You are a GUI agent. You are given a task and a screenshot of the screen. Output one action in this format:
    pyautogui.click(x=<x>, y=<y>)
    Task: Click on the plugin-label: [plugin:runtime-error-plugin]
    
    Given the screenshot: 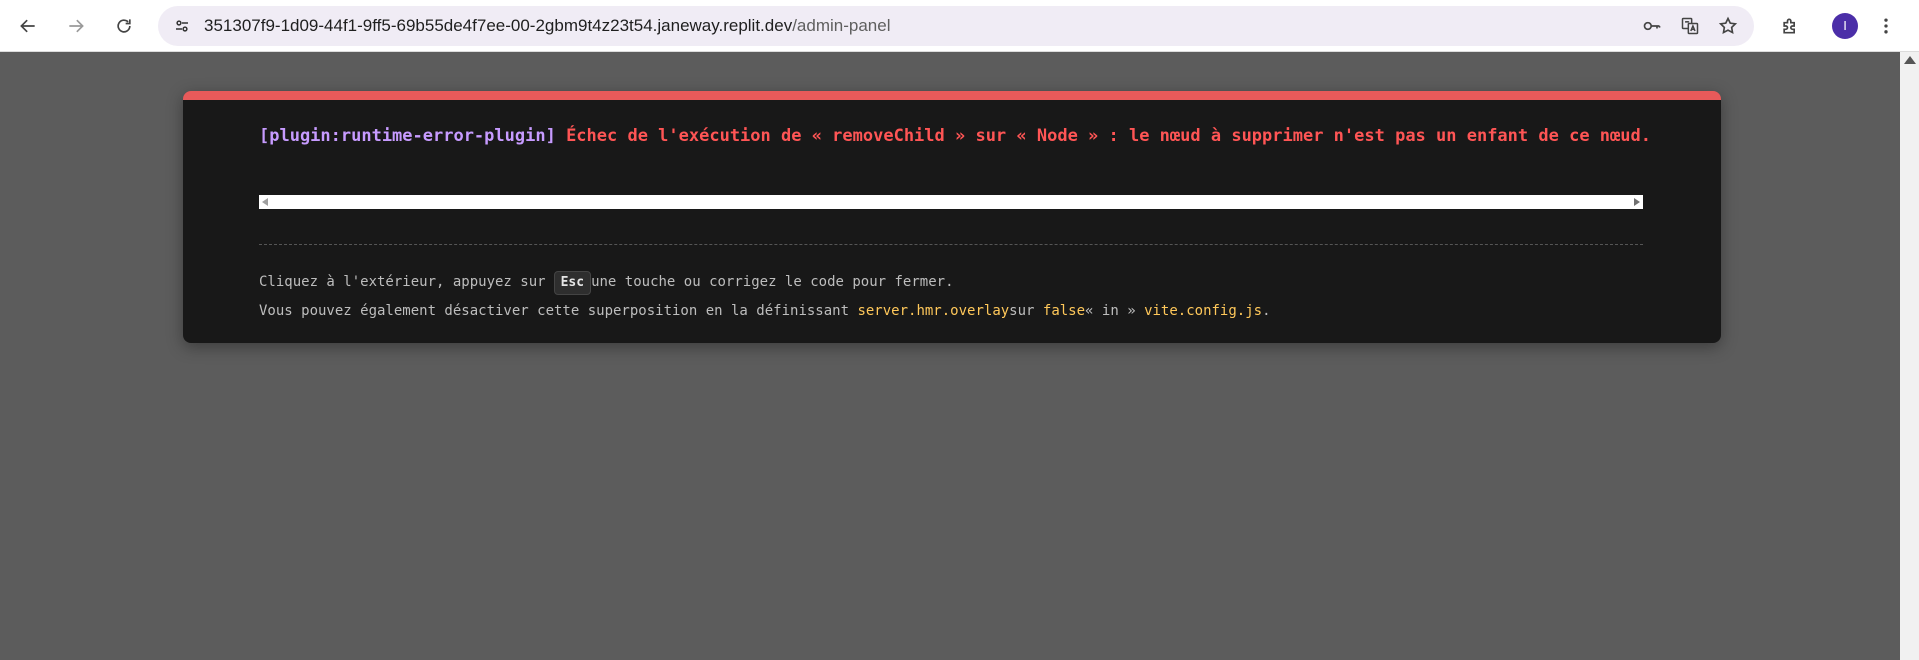 What is the action you would take?
    pyautogui.click(x=407, y=136)
    